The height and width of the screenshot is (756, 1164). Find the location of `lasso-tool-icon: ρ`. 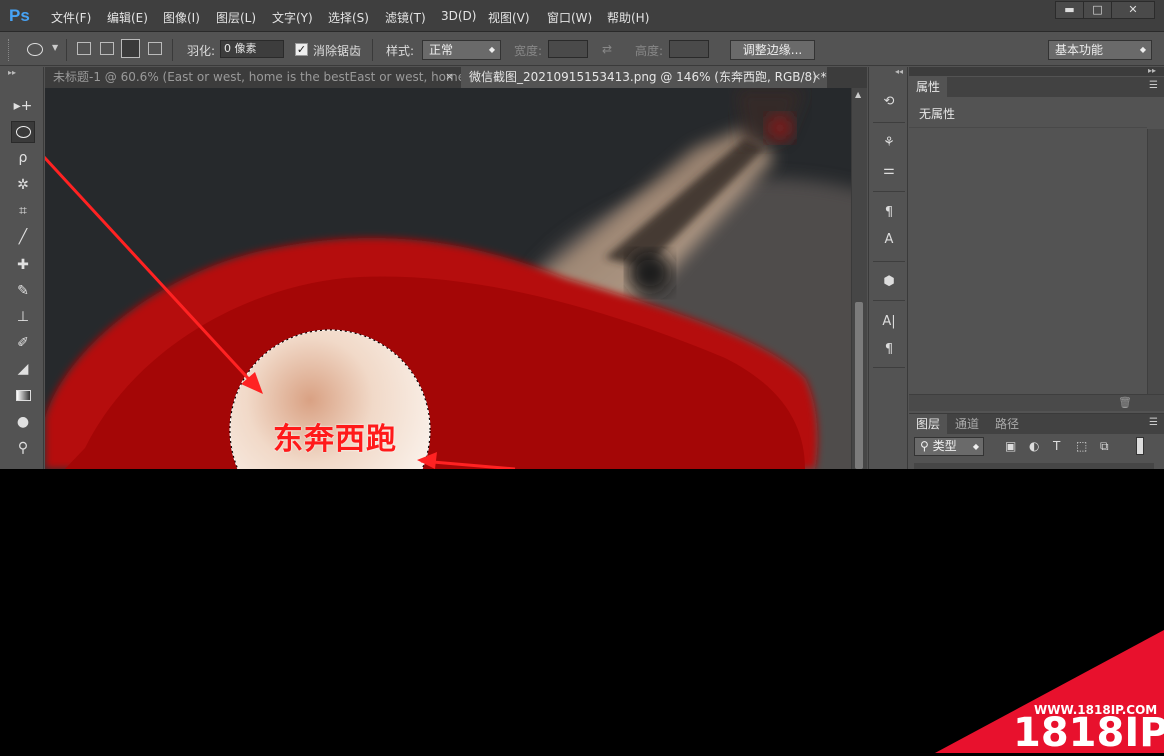

lasso-tool-icon: ρ is located at coordinates (23, 158).